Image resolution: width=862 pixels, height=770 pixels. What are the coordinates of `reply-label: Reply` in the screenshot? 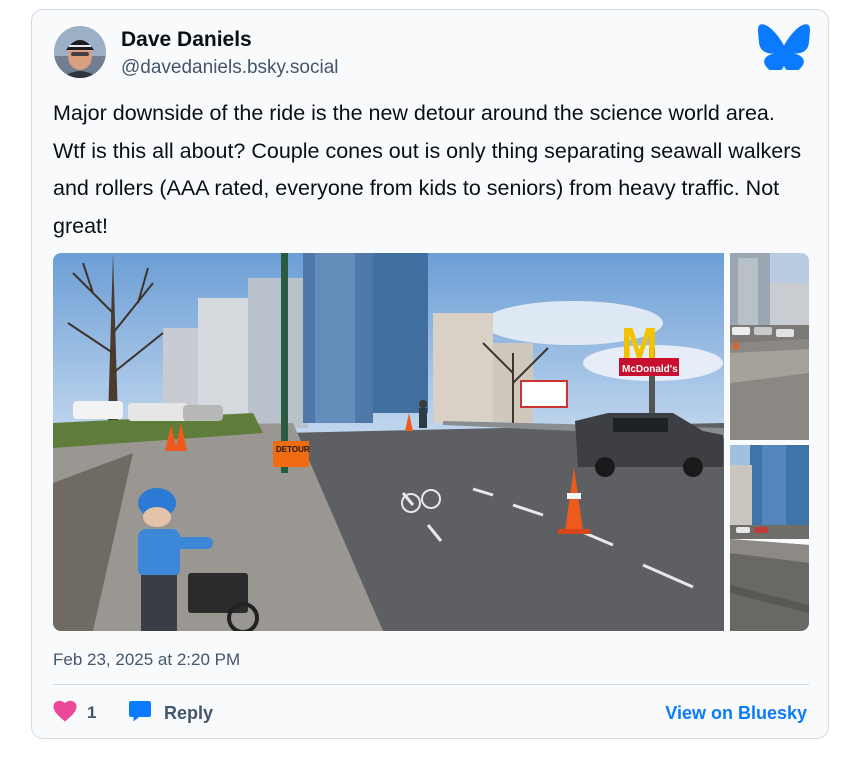 It's located at (188, 713).